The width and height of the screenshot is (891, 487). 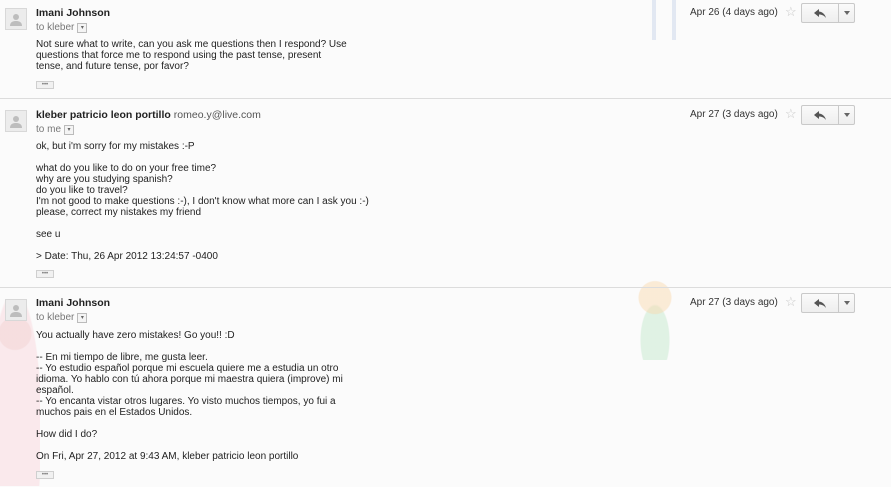 What do you see at coordinates (67, 434) in the screenshot?
I see `body-line: How did I do?` at bounding box center [67, 434].